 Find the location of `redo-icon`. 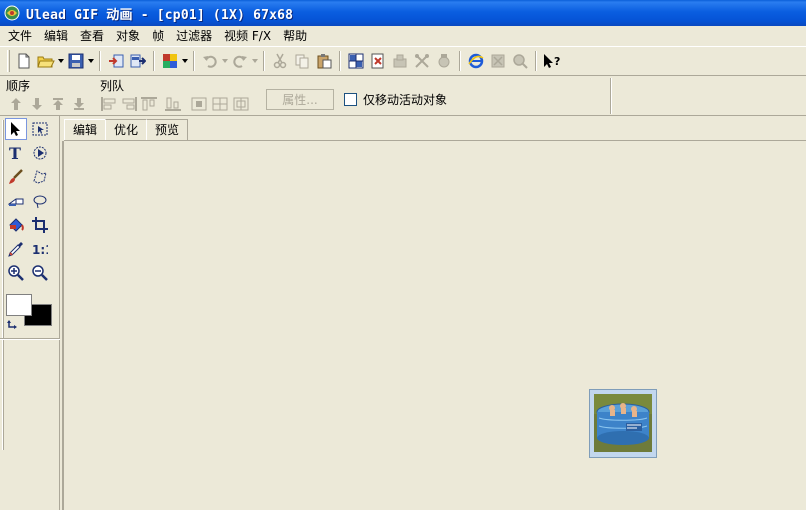

redo-icon is located at coordinates (240, 61).